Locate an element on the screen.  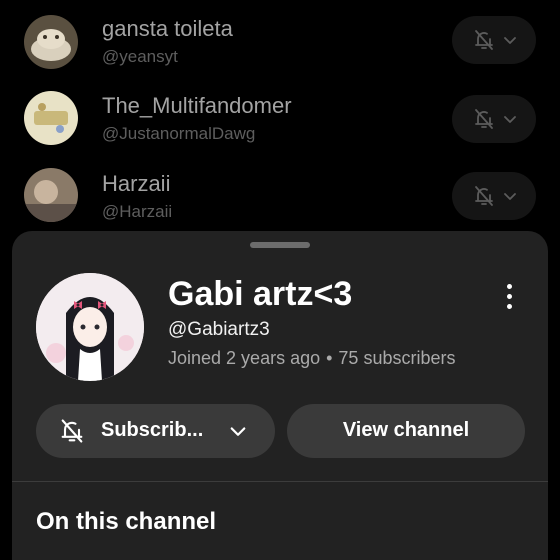
view-channel-label: View channel is located at coordinates (406, 430).